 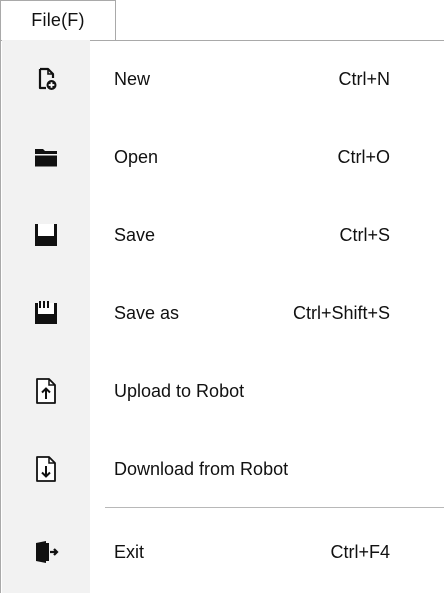 I want to click on menu-item-exit-label: Exit, so click(x=129, y=552).